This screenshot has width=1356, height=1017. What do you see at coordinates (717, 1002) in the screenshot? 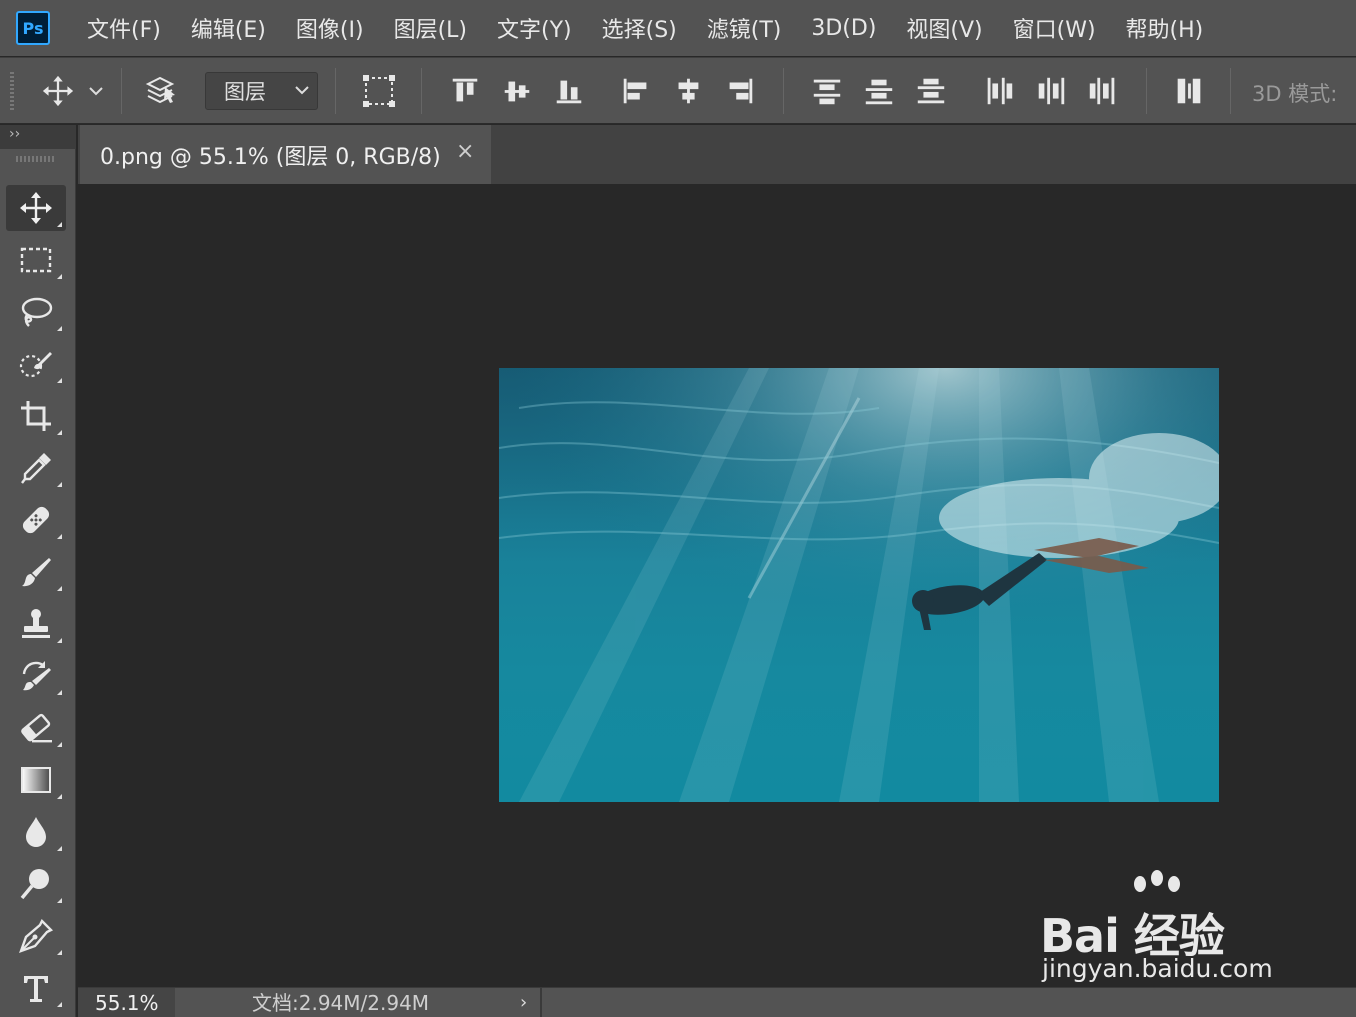
I see `status-bar: 55.1% 文档:2.94M/2.94M ›` at bounding box center [717, 1002].